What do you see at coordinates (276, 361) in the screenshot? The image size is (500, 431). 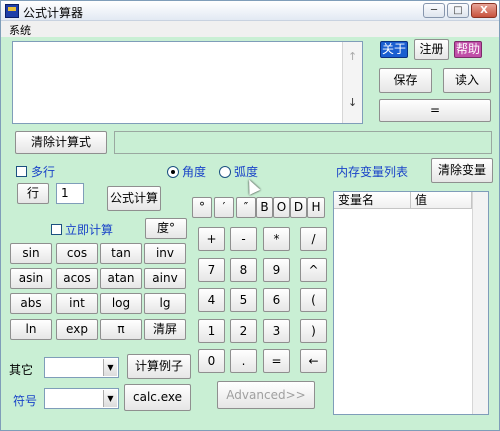 I see `key-equals: =` at bounding box center [276, 361].